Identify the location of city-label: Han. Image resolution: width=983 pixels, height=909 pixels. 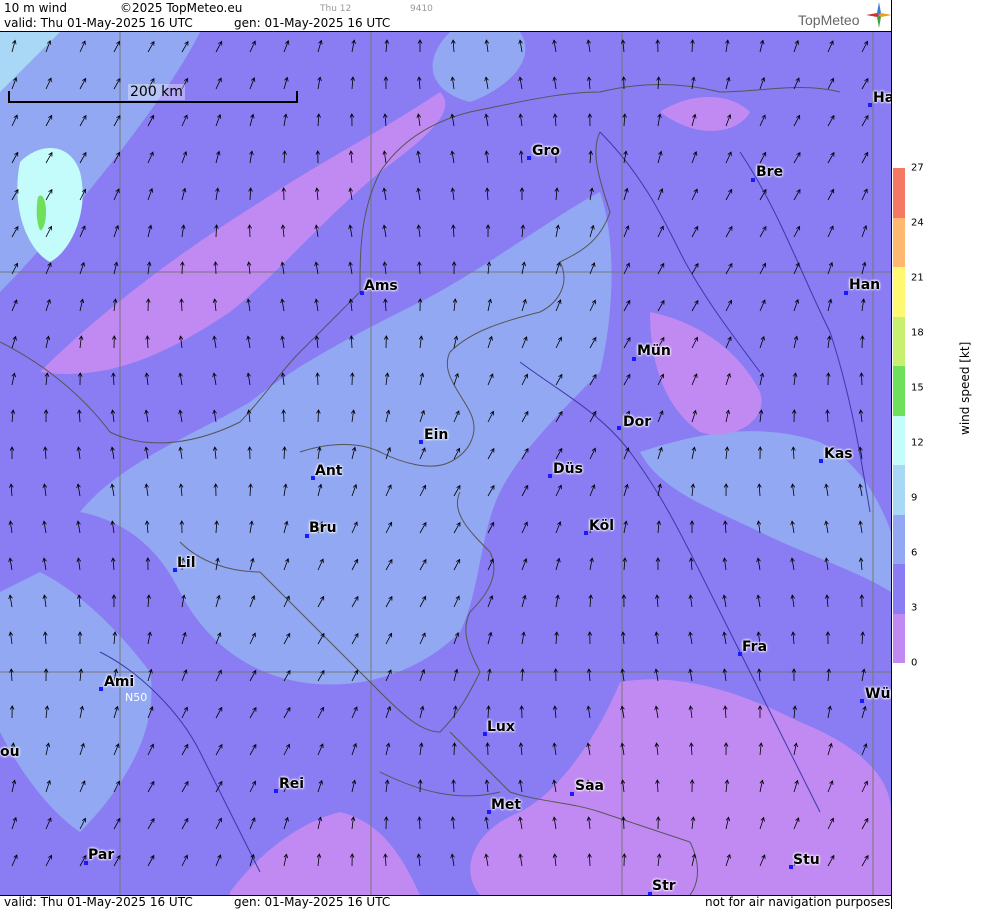
(864, 285).